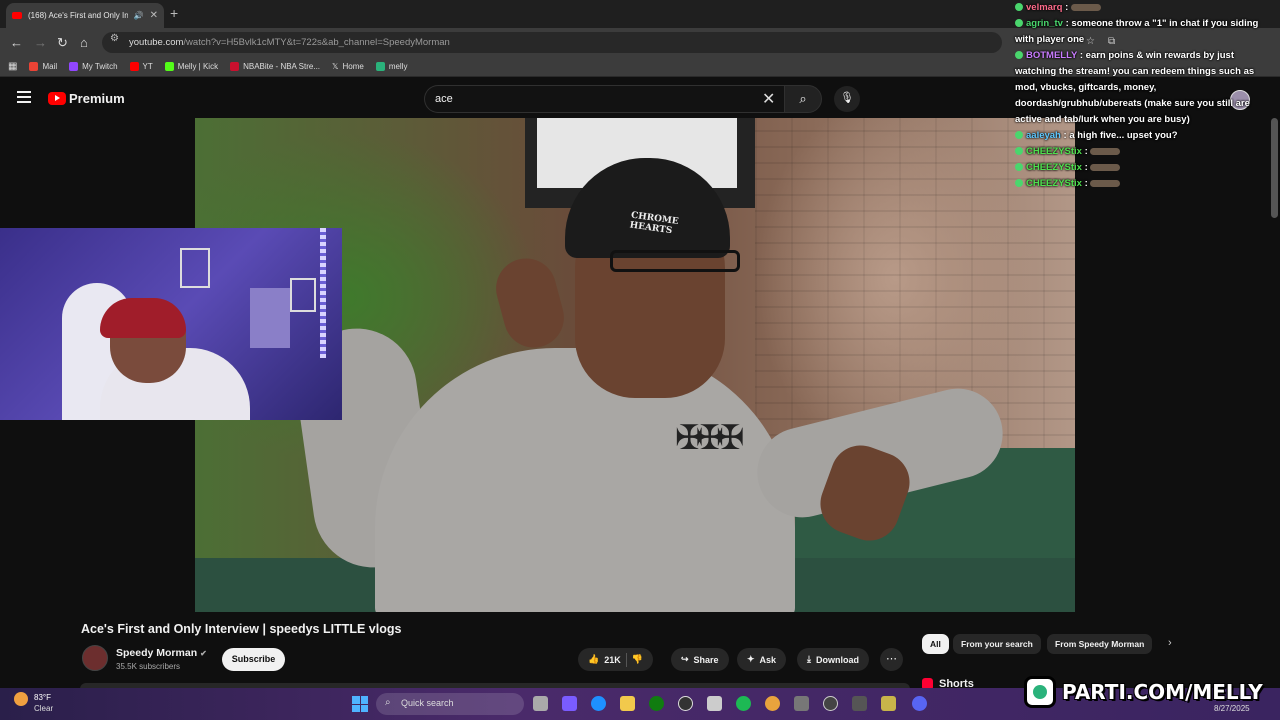  What do you see at coordinates (40, 42) in the screenshot?
I see `forward-icon: →` at bounding box center [40, 42].